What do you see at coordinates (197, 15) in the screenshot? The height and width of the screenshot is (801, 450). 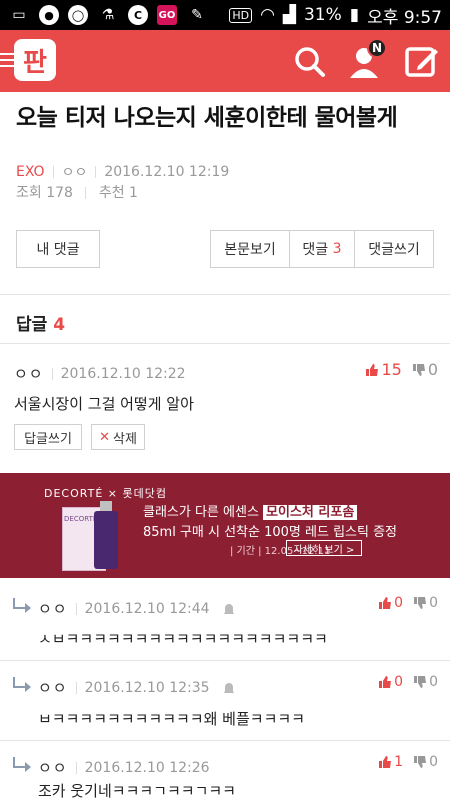 I see `wrench-icon: ✎` at bounding box center [197, 15].